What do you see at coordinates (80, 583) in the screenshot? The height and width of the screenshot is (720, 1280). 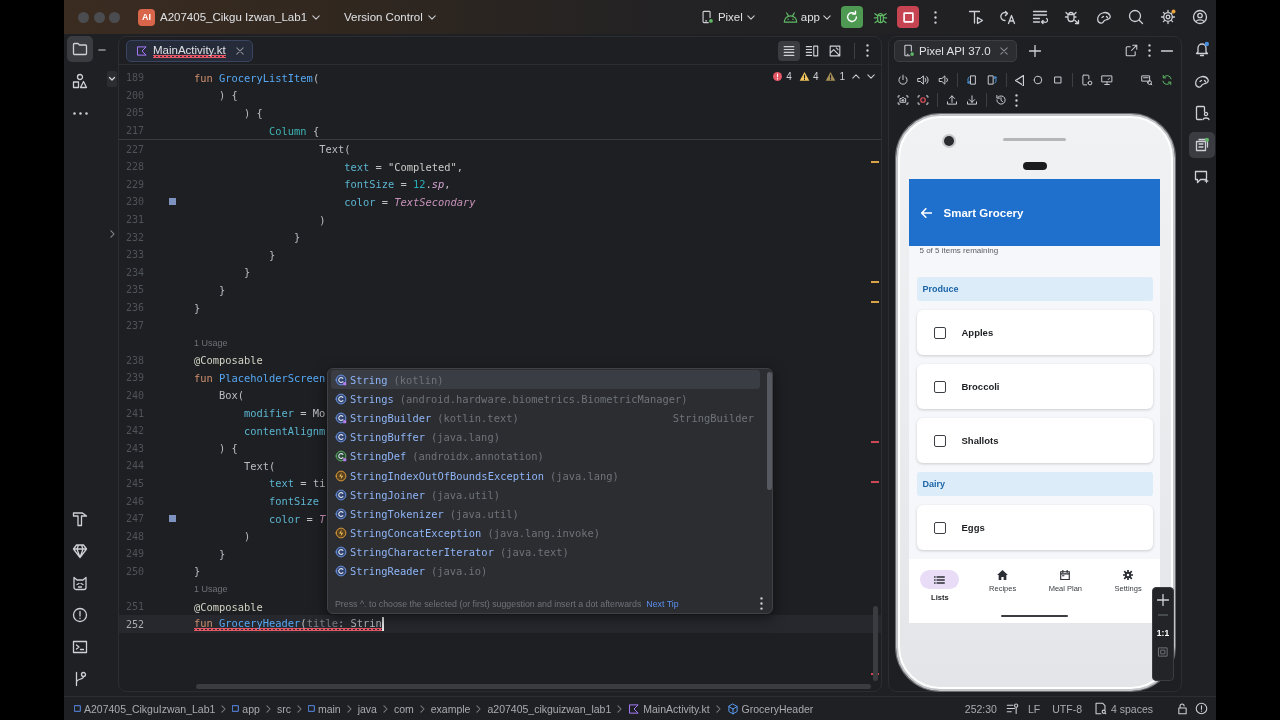 I see `cat-face-icon` at bounding box center [80, 583].